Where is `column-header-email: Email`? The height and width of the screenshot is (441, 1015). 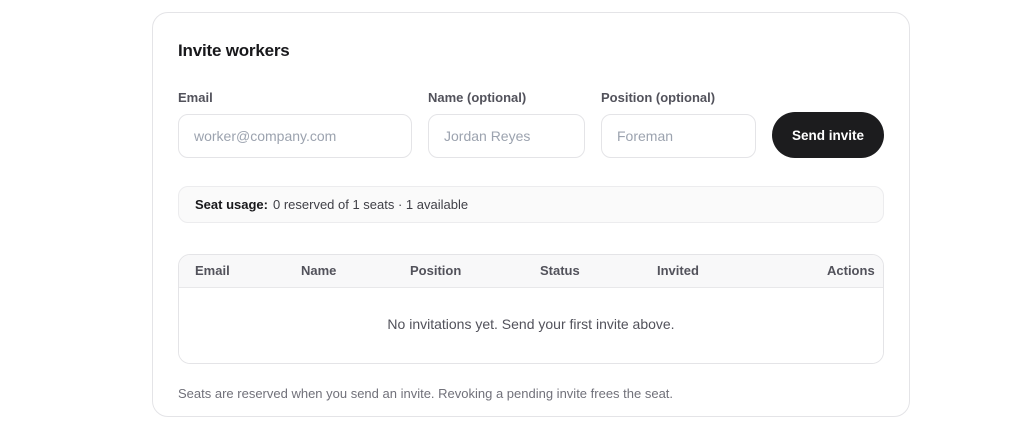
column-header-email: Email is located at coordinates (240, 271).